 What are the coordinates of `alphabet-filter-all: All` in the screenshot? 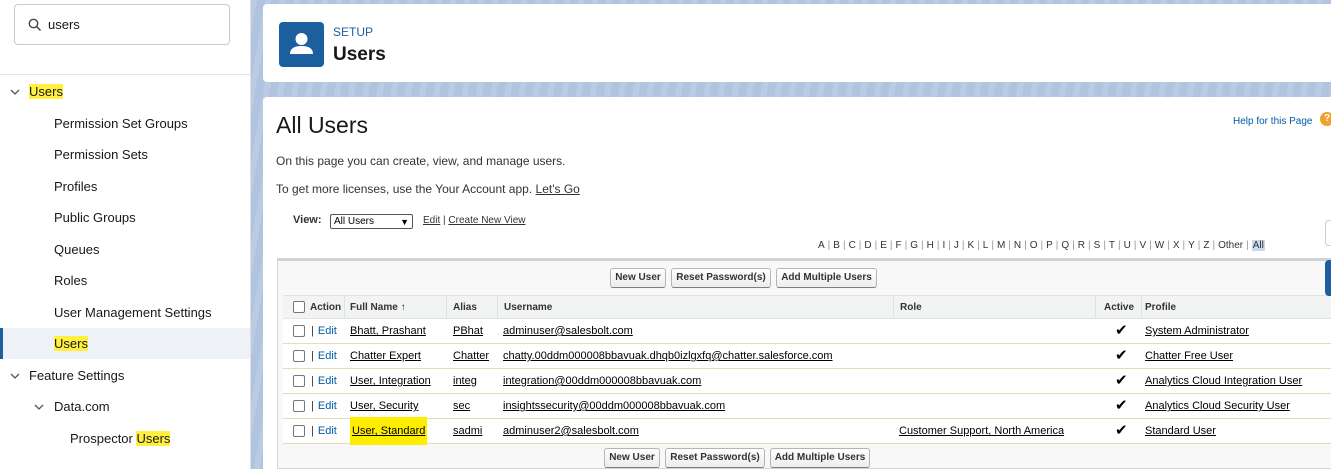 It's located at (1258, 245).